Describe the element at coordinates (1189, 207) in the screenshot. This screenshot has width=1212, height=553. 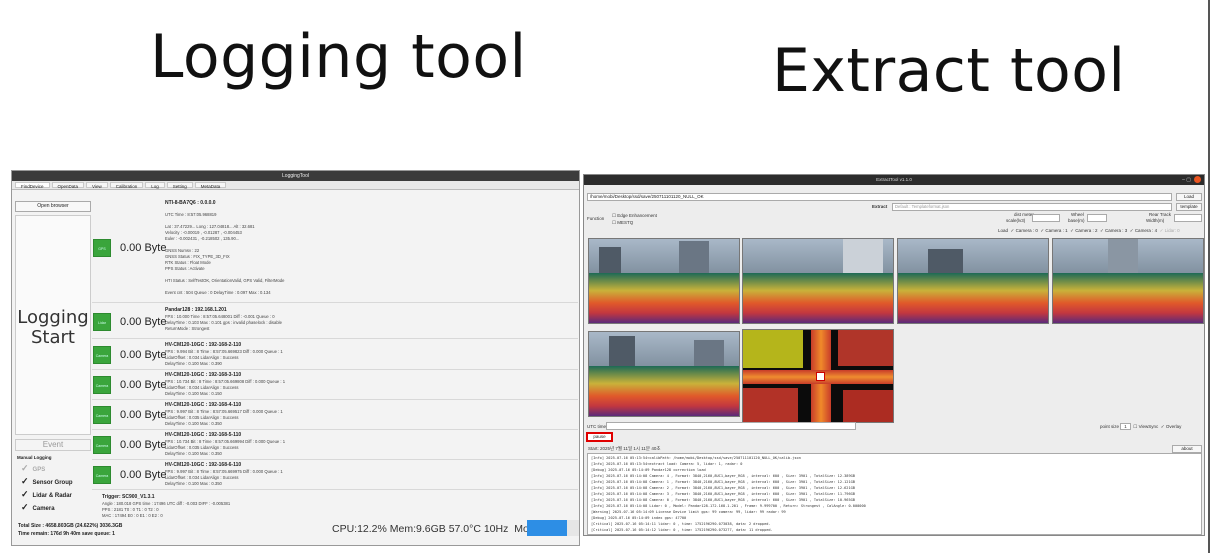
I see `template-button: template` at that location.